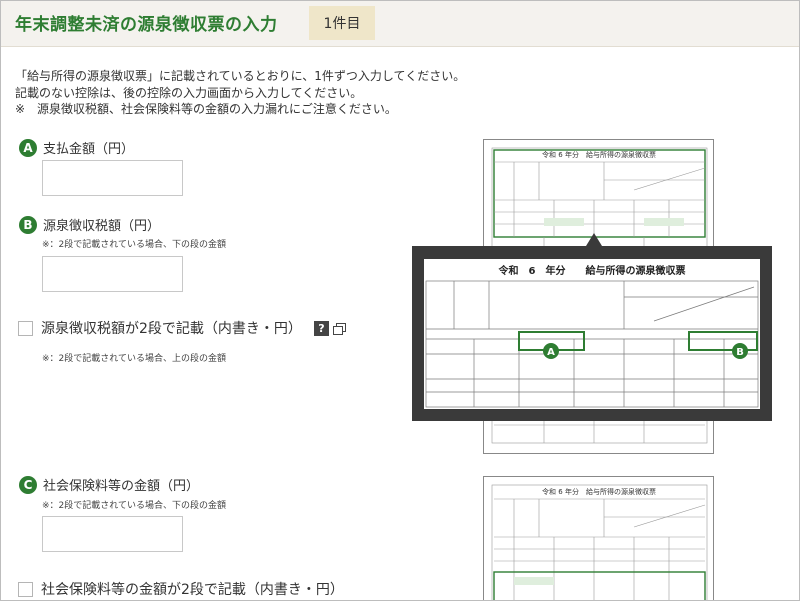  I want to click on zoom-heading: 令和 6 年分 給与所得の源泉徴収票, so click(592, 270).